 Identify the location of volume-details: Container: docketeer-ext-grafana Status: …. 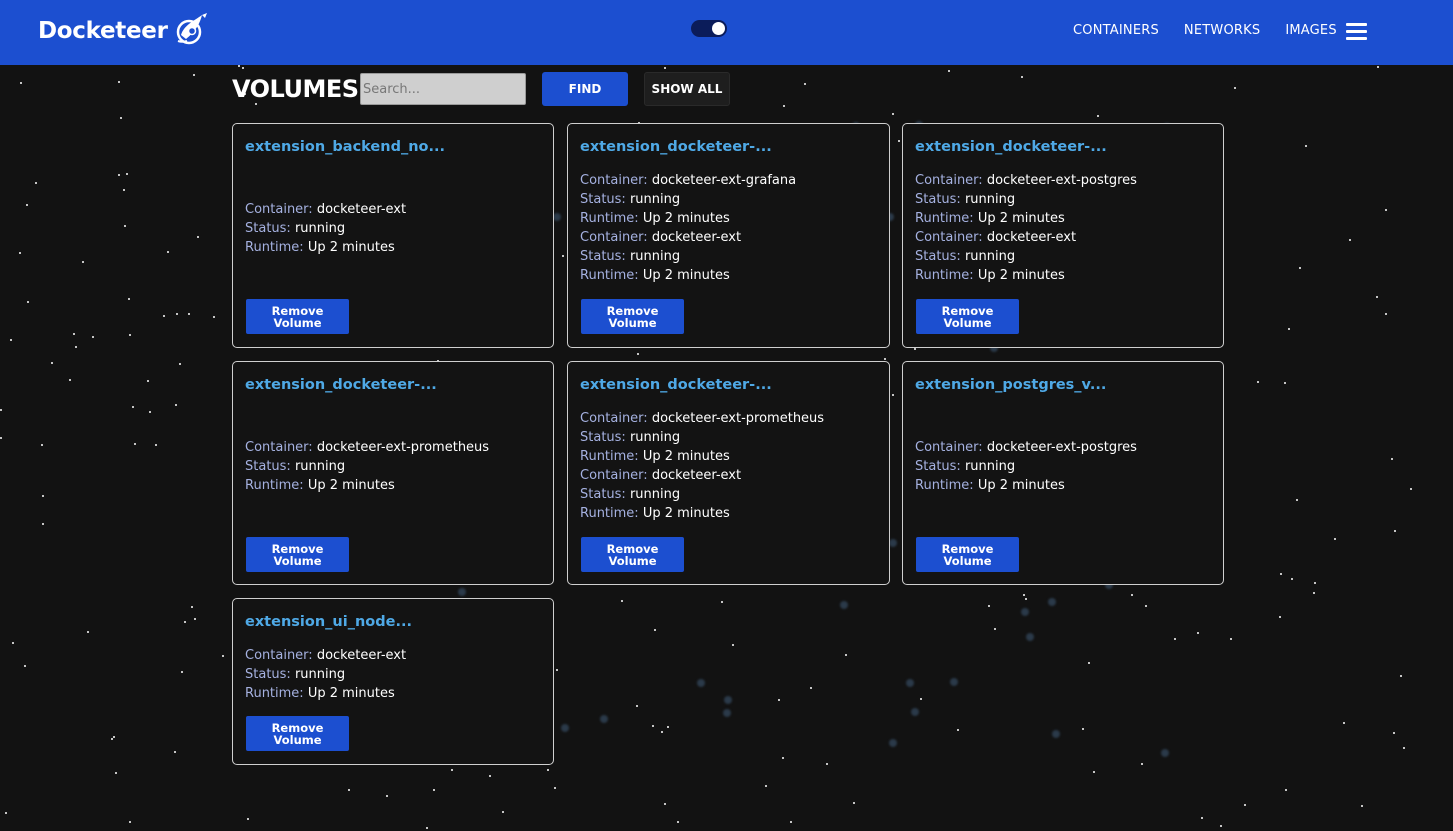
(688, 228).